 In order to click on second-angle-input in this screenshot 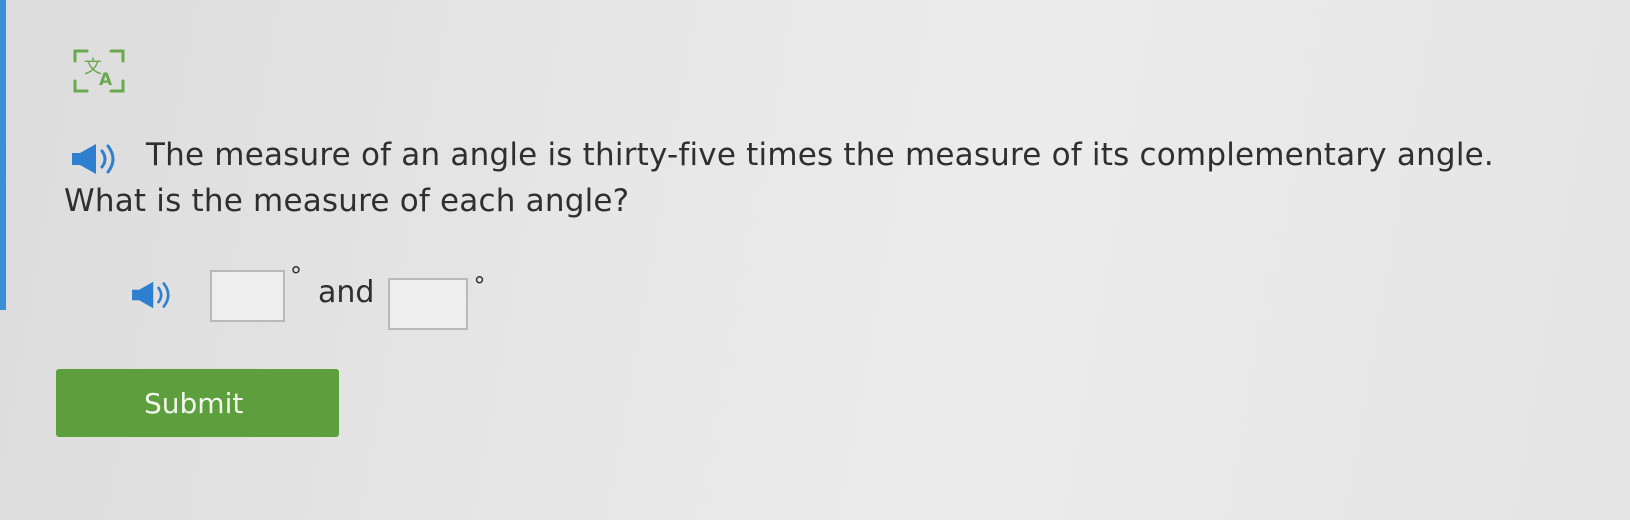, I will do `click(428, 304)`.